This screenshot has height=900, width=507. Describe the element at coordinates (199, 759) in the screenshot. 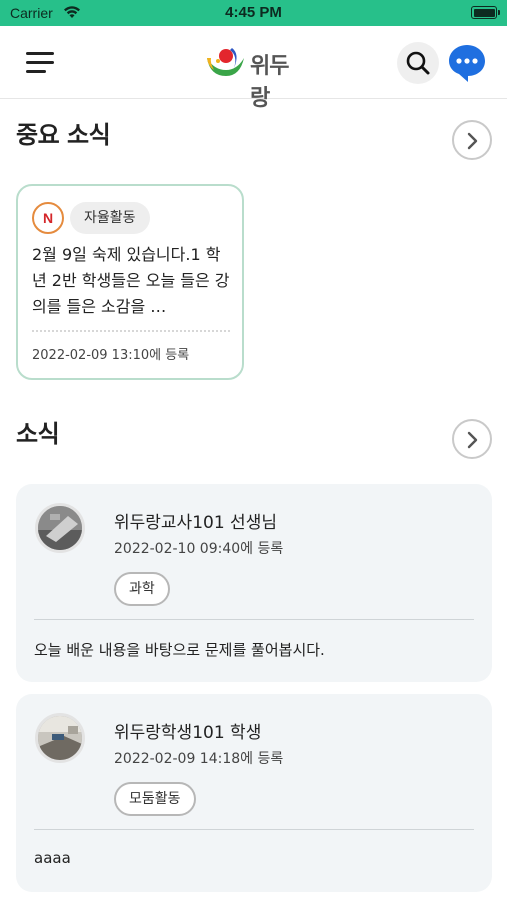

I see `post-date: 2022-02-09 14:18에 등록` at that location.